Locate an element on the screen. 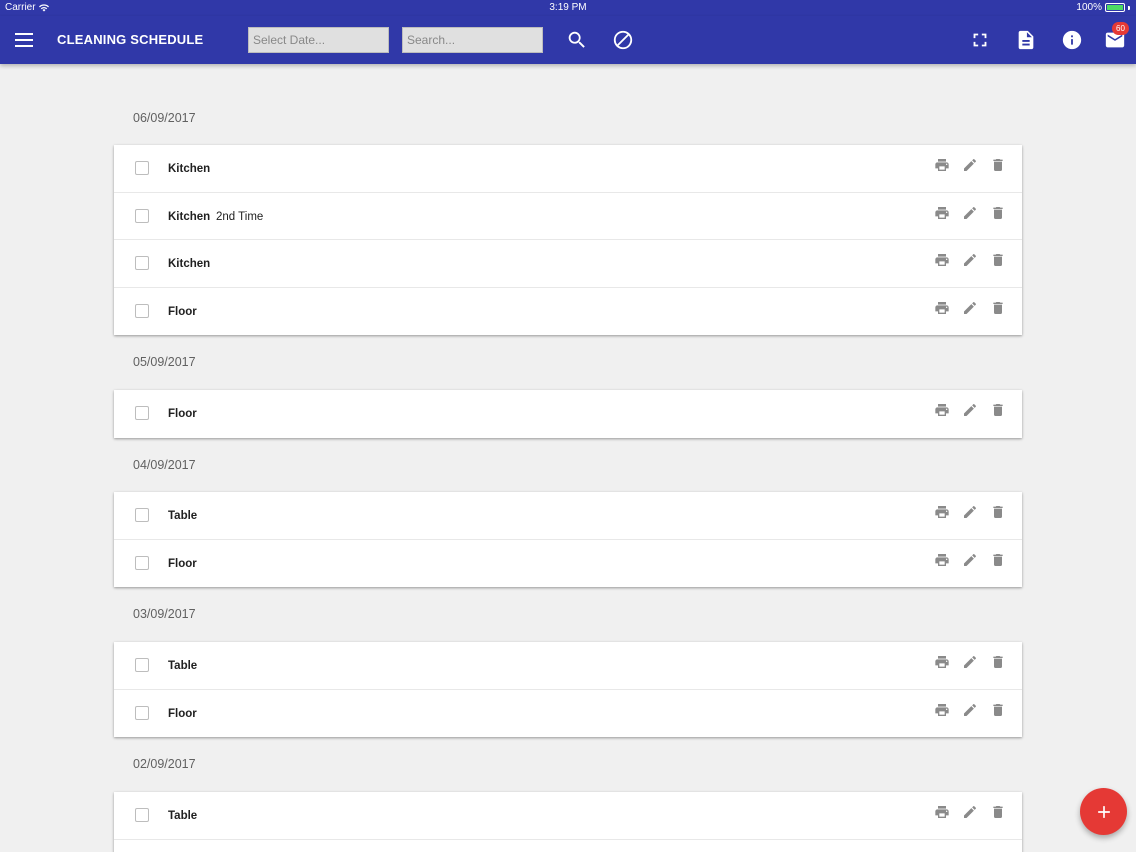 The width and height of the screenshot is (1136, 852). date-picker-input is located at coordinates (318, 40).